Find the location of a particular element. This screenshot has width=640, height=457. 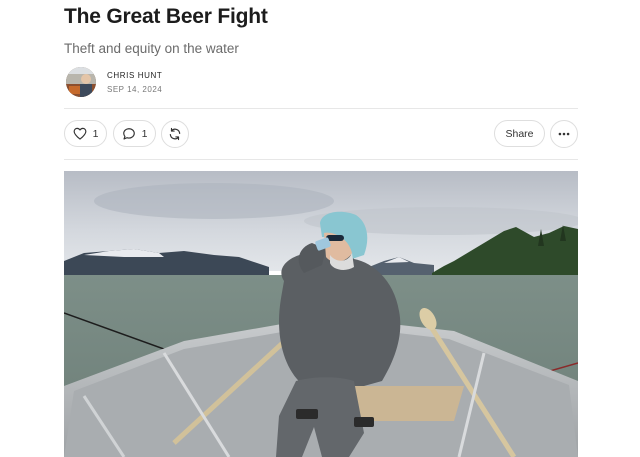

comment-icon is located at coordinates (128, 133).